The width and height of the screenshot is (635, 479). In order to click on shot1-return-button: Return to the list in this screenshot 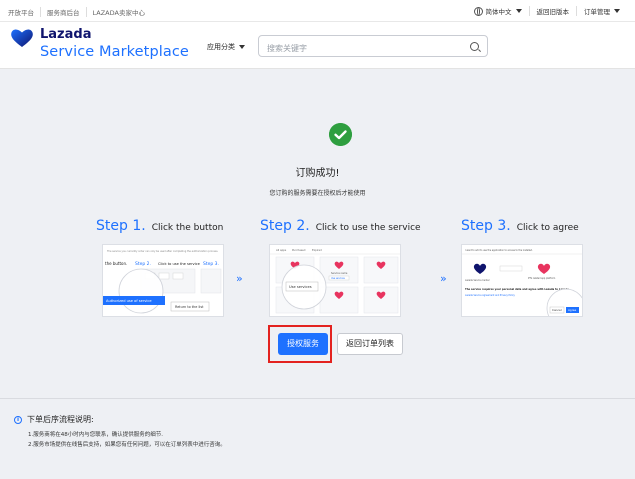, I will do `click(189, 307)`.